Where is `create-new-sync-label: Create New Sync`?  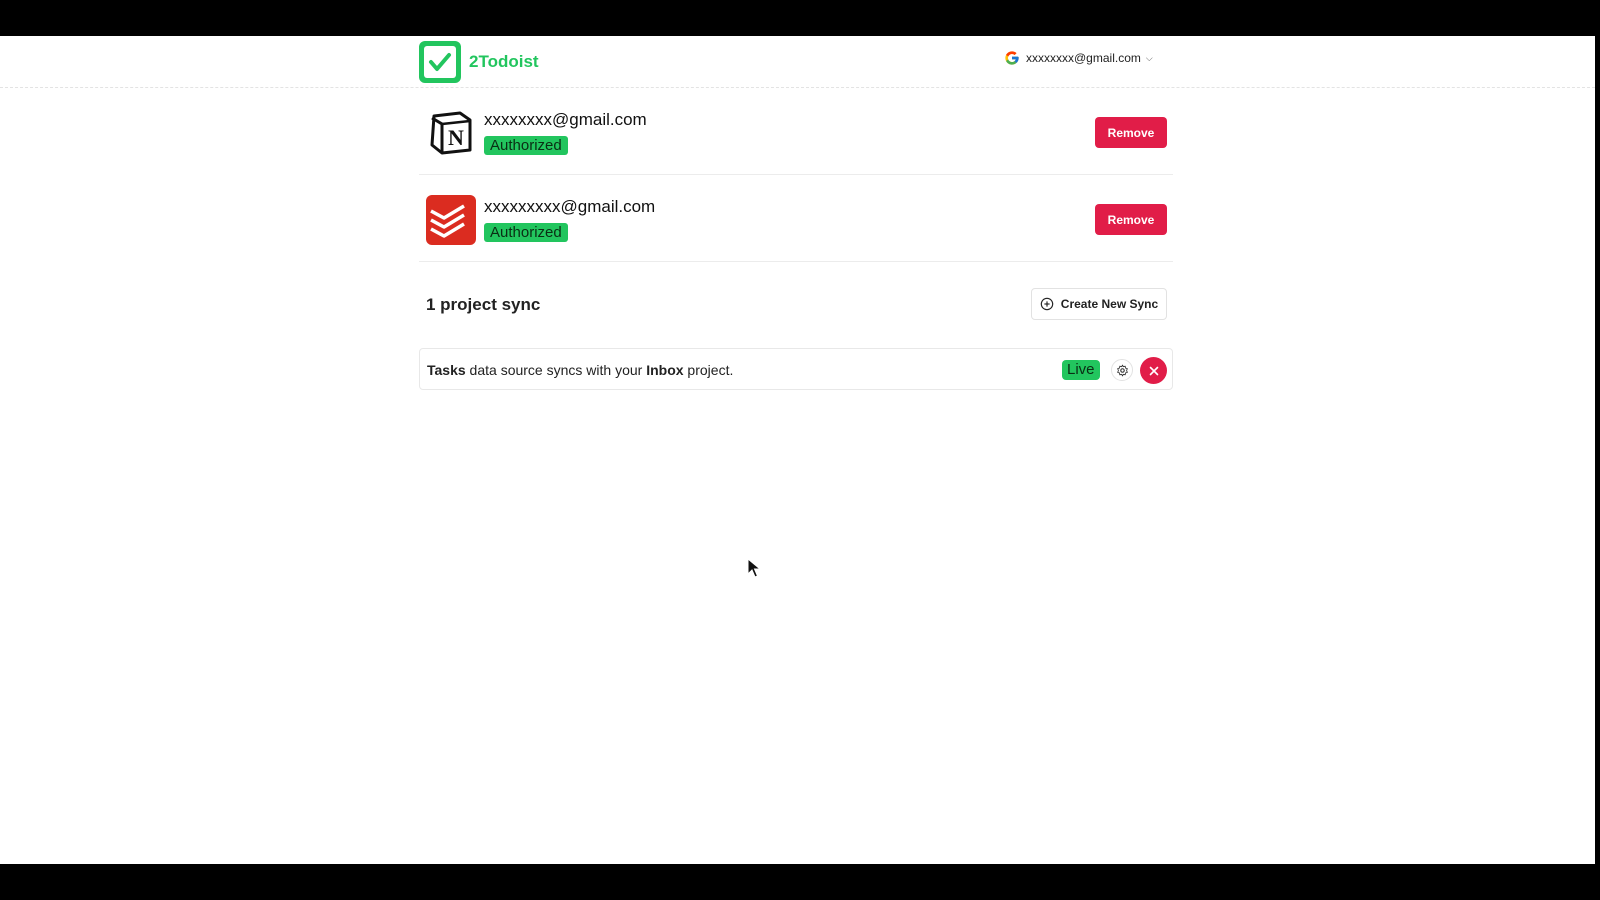
create-new-sync-label: Create New Sync is located at coordinates (1109, 304).